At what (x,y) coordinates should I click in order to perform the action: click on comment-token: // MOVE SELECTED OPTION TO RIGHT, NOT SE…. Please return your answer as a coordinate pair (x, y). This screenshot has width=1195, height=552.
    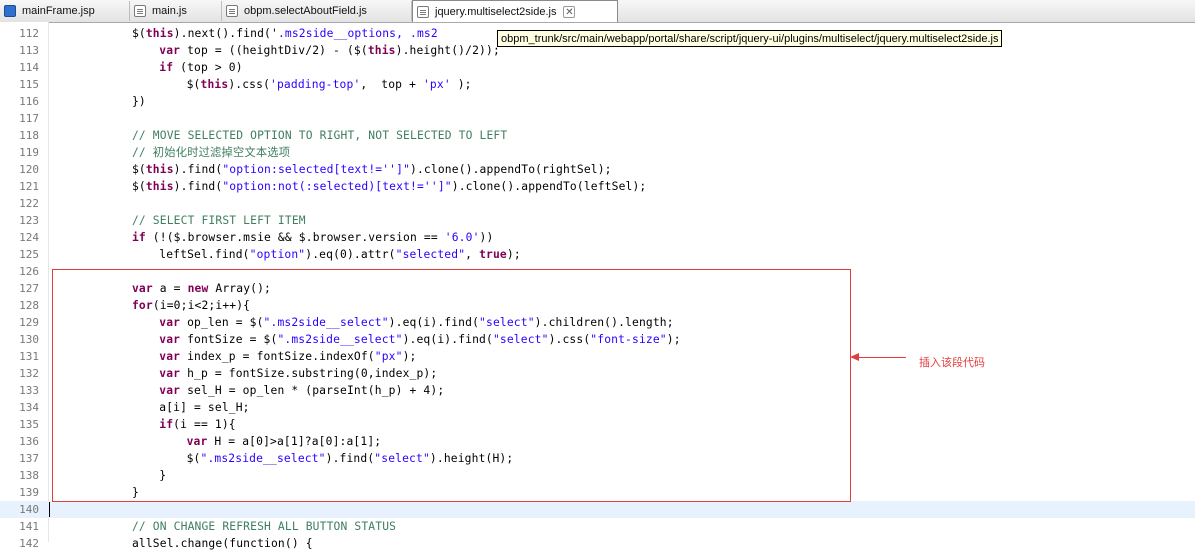
    Looking at the image, I should click on (319, 135).